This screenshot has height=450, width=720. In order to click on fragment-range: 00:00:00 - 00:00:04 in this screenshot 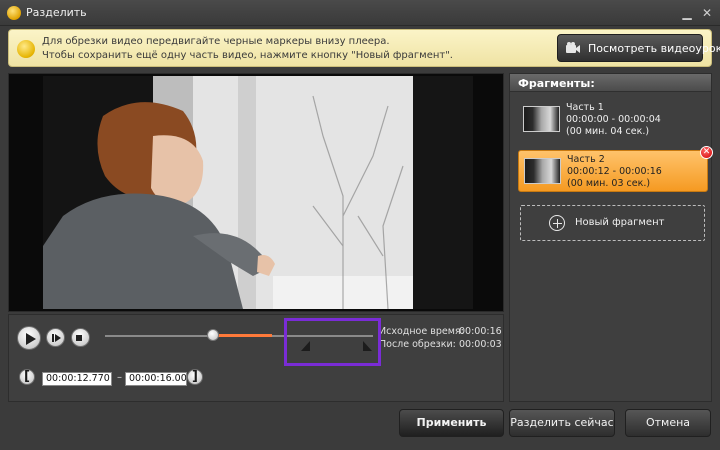, I will do `click(613, 119)`.